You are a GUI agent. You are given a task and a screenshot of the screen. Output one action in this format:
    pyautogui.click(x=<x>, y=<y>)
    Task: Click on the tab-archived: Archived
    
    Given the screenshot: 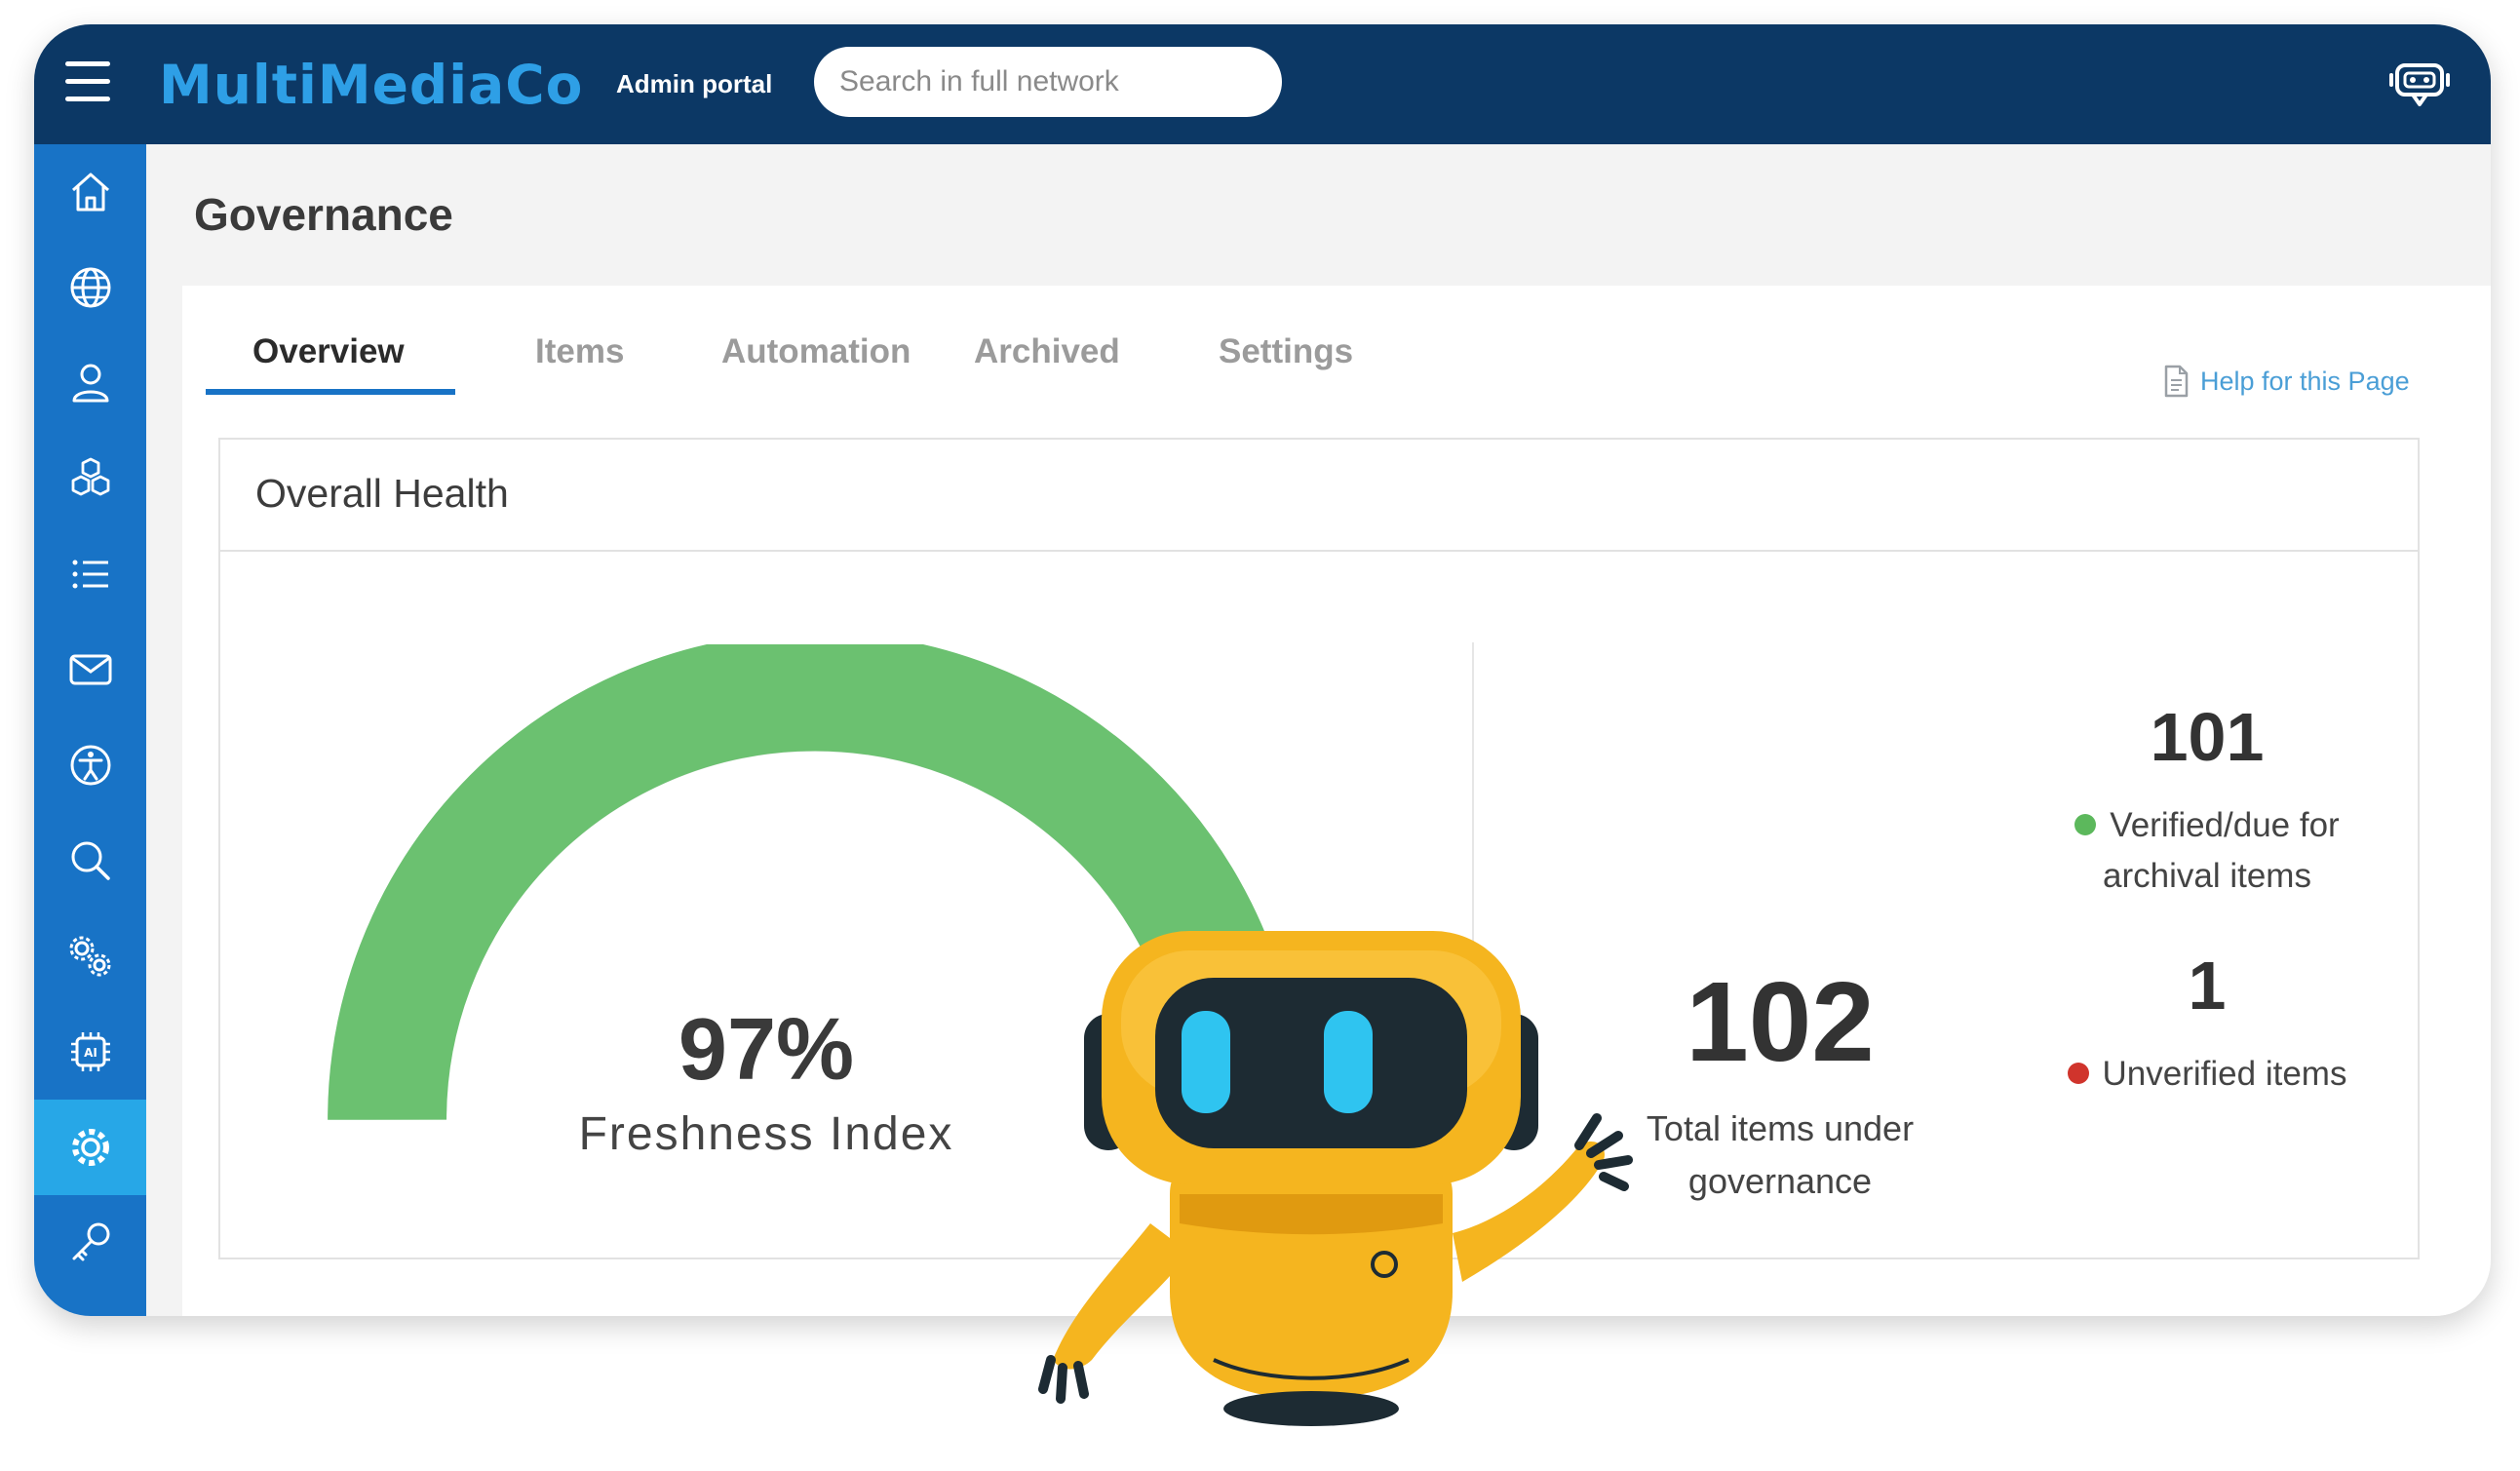 What is the action you would take?
    pyautogui.click(x=1047, y=351)
    